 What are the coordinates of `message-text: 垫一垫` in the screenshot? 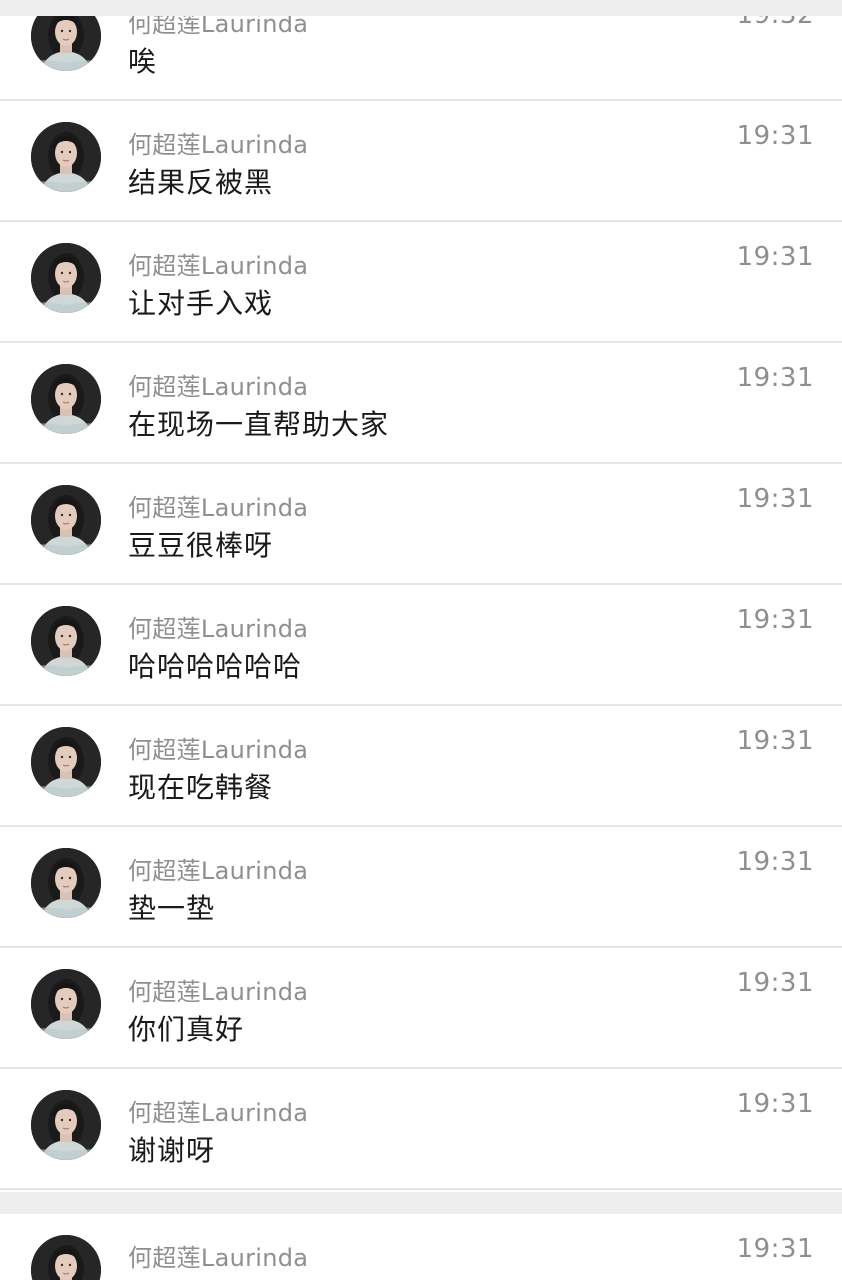 It's located at (172, 908).